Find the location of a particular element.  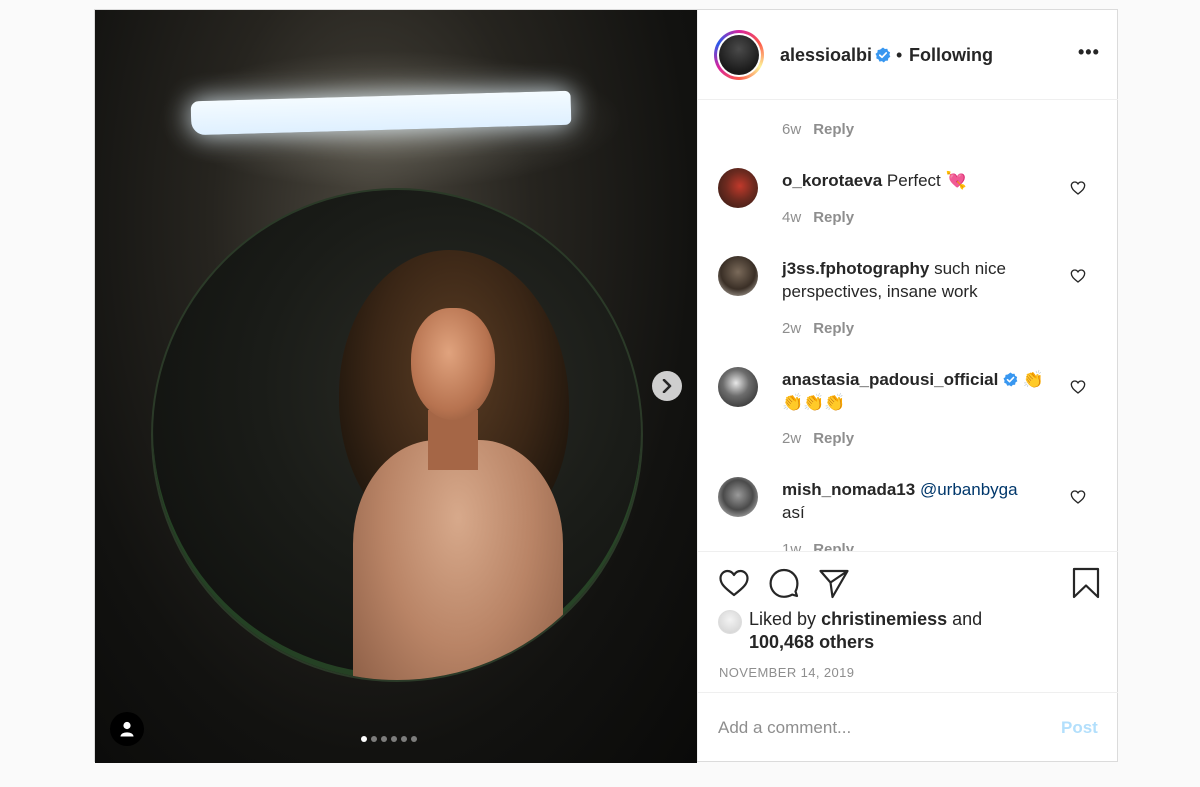

share-icon is located at coordinates (834, 583).